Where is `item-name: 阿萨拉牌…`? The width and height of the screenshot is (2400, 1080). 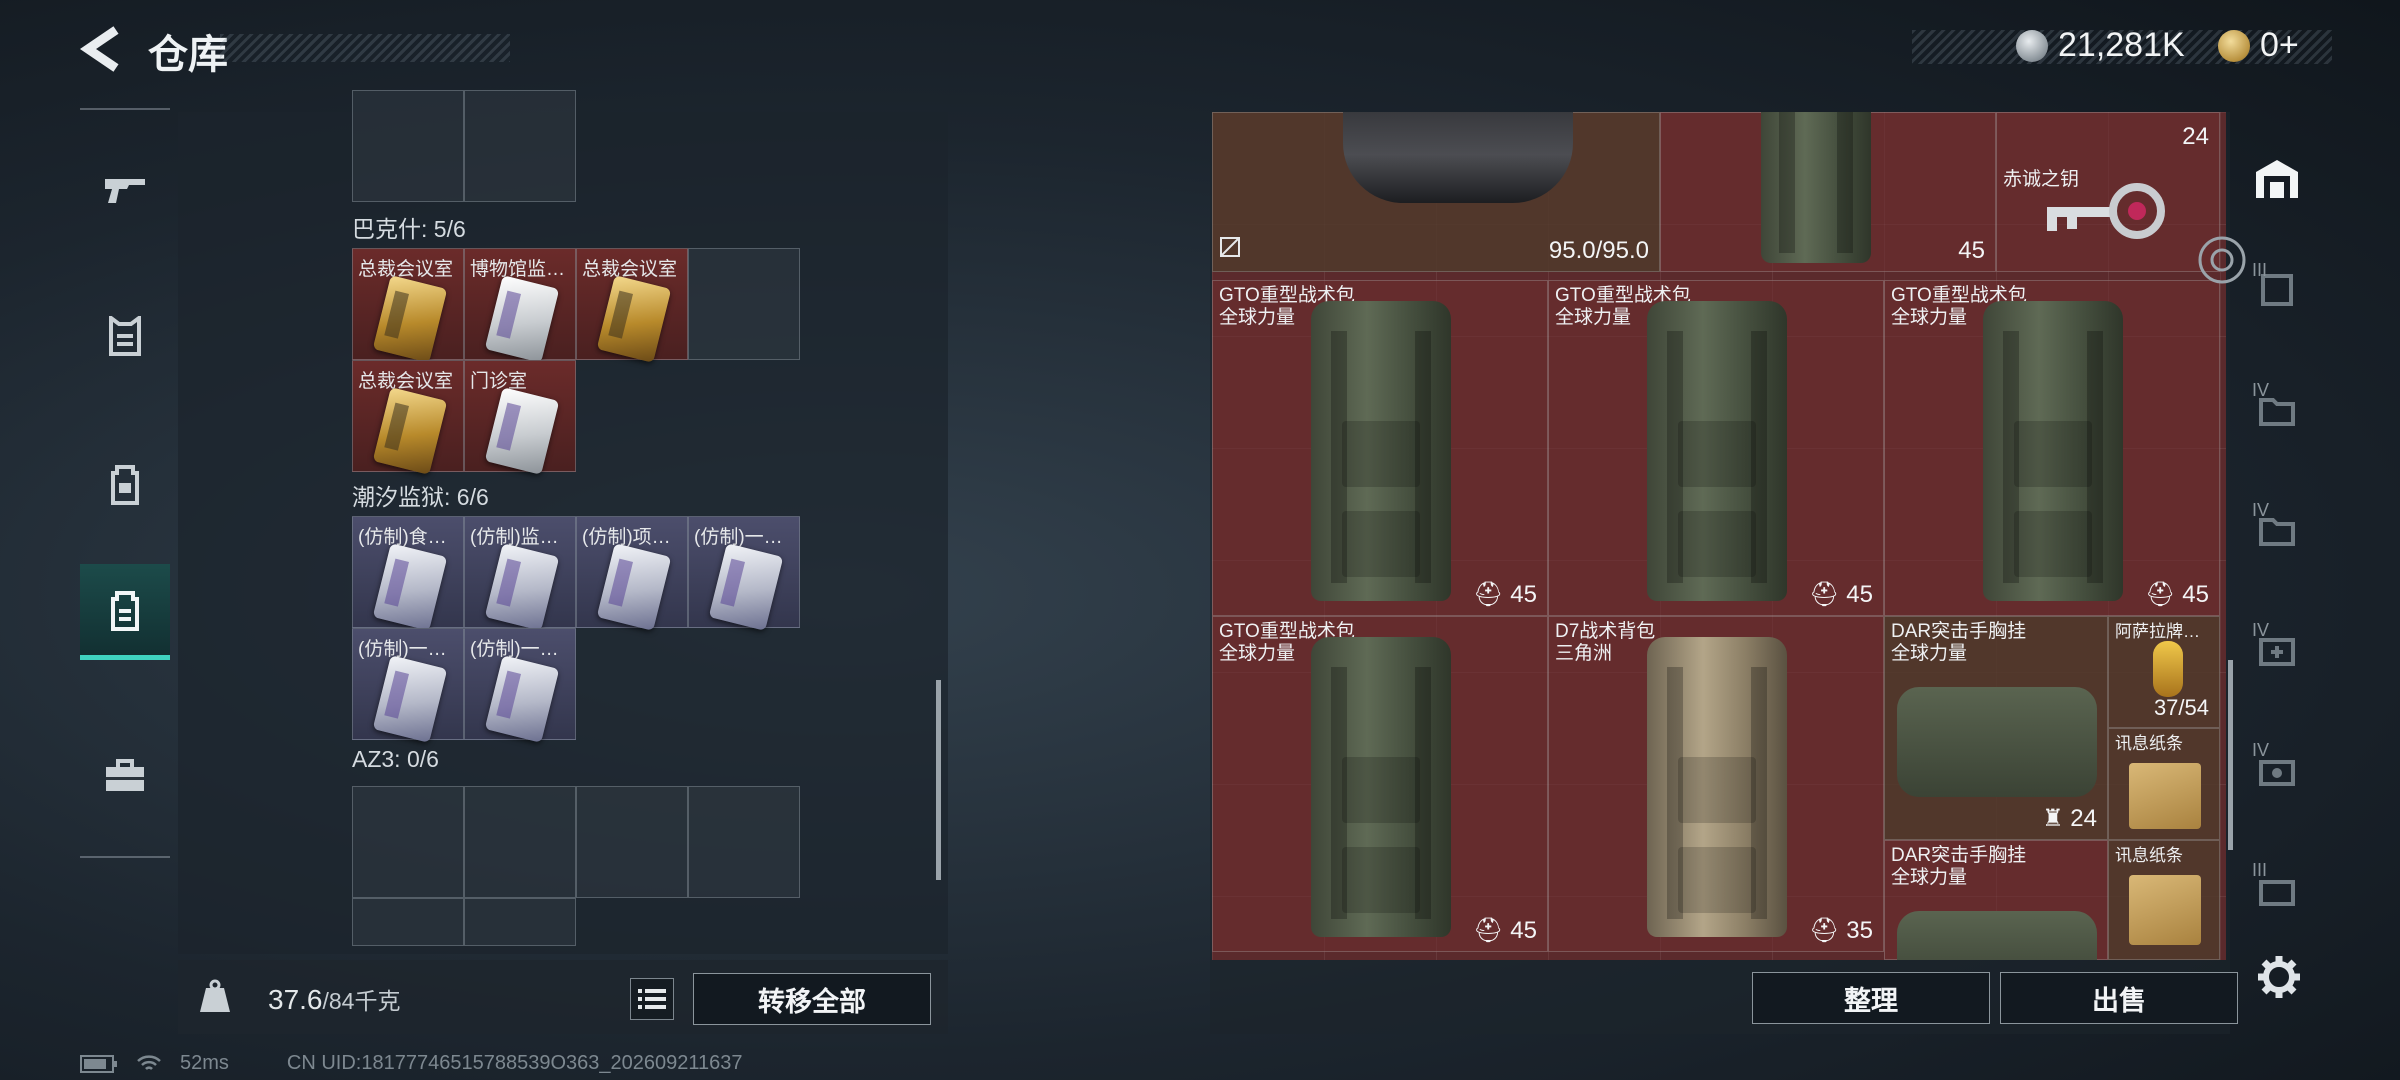 item-name: 阿萨拉牌… is located at coordinates (2157, 631).